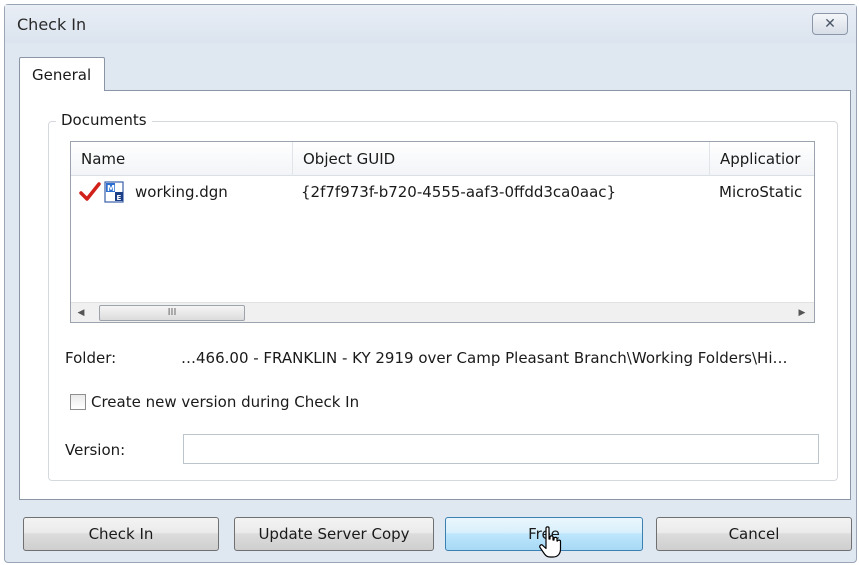  I want to click on svg-text: E, so click(119, 198).